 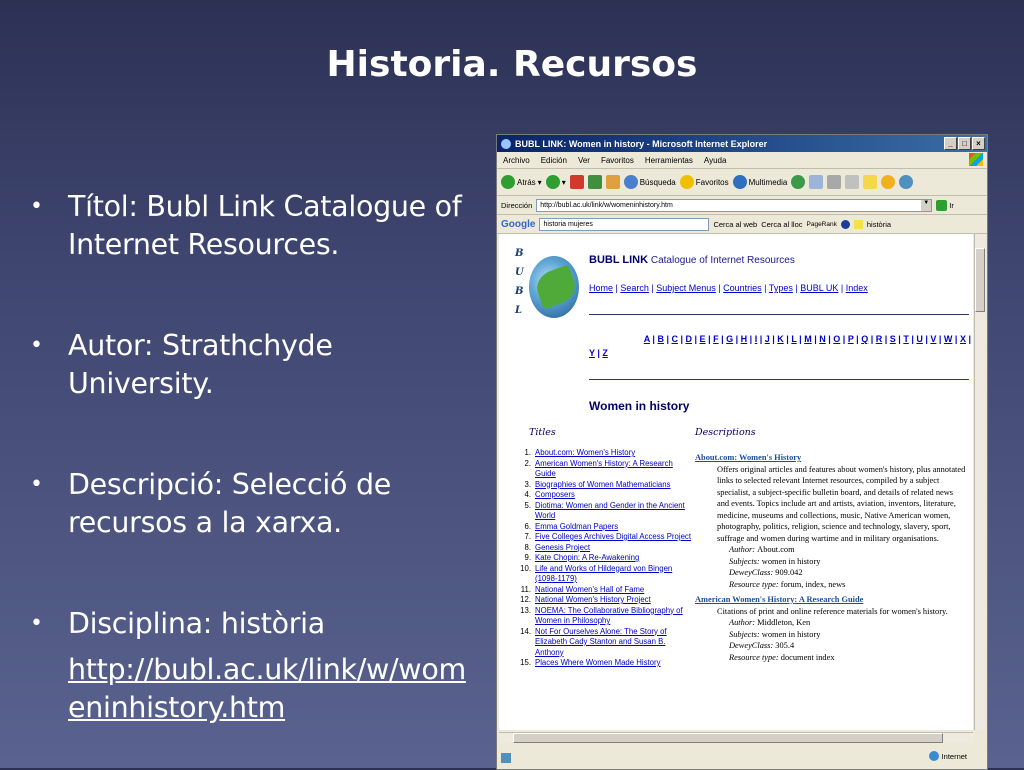 I want to click on smiley-icon, so click(x=888, y=182).